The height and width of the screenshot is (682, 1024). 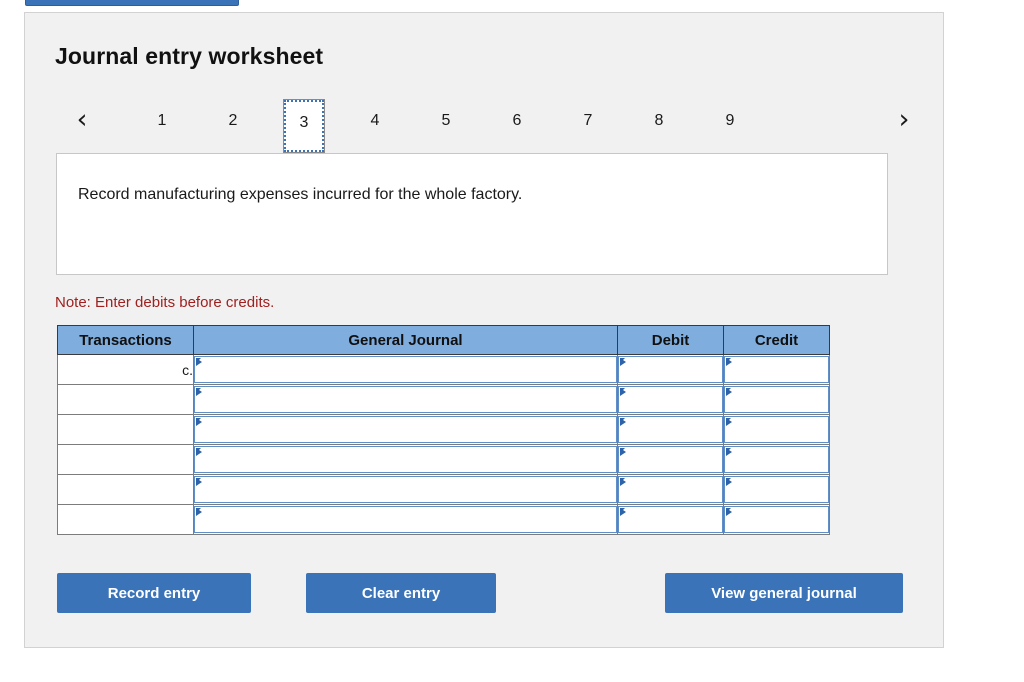 I want to click on column-header-debit: Debit, so click(x=670, y=340).